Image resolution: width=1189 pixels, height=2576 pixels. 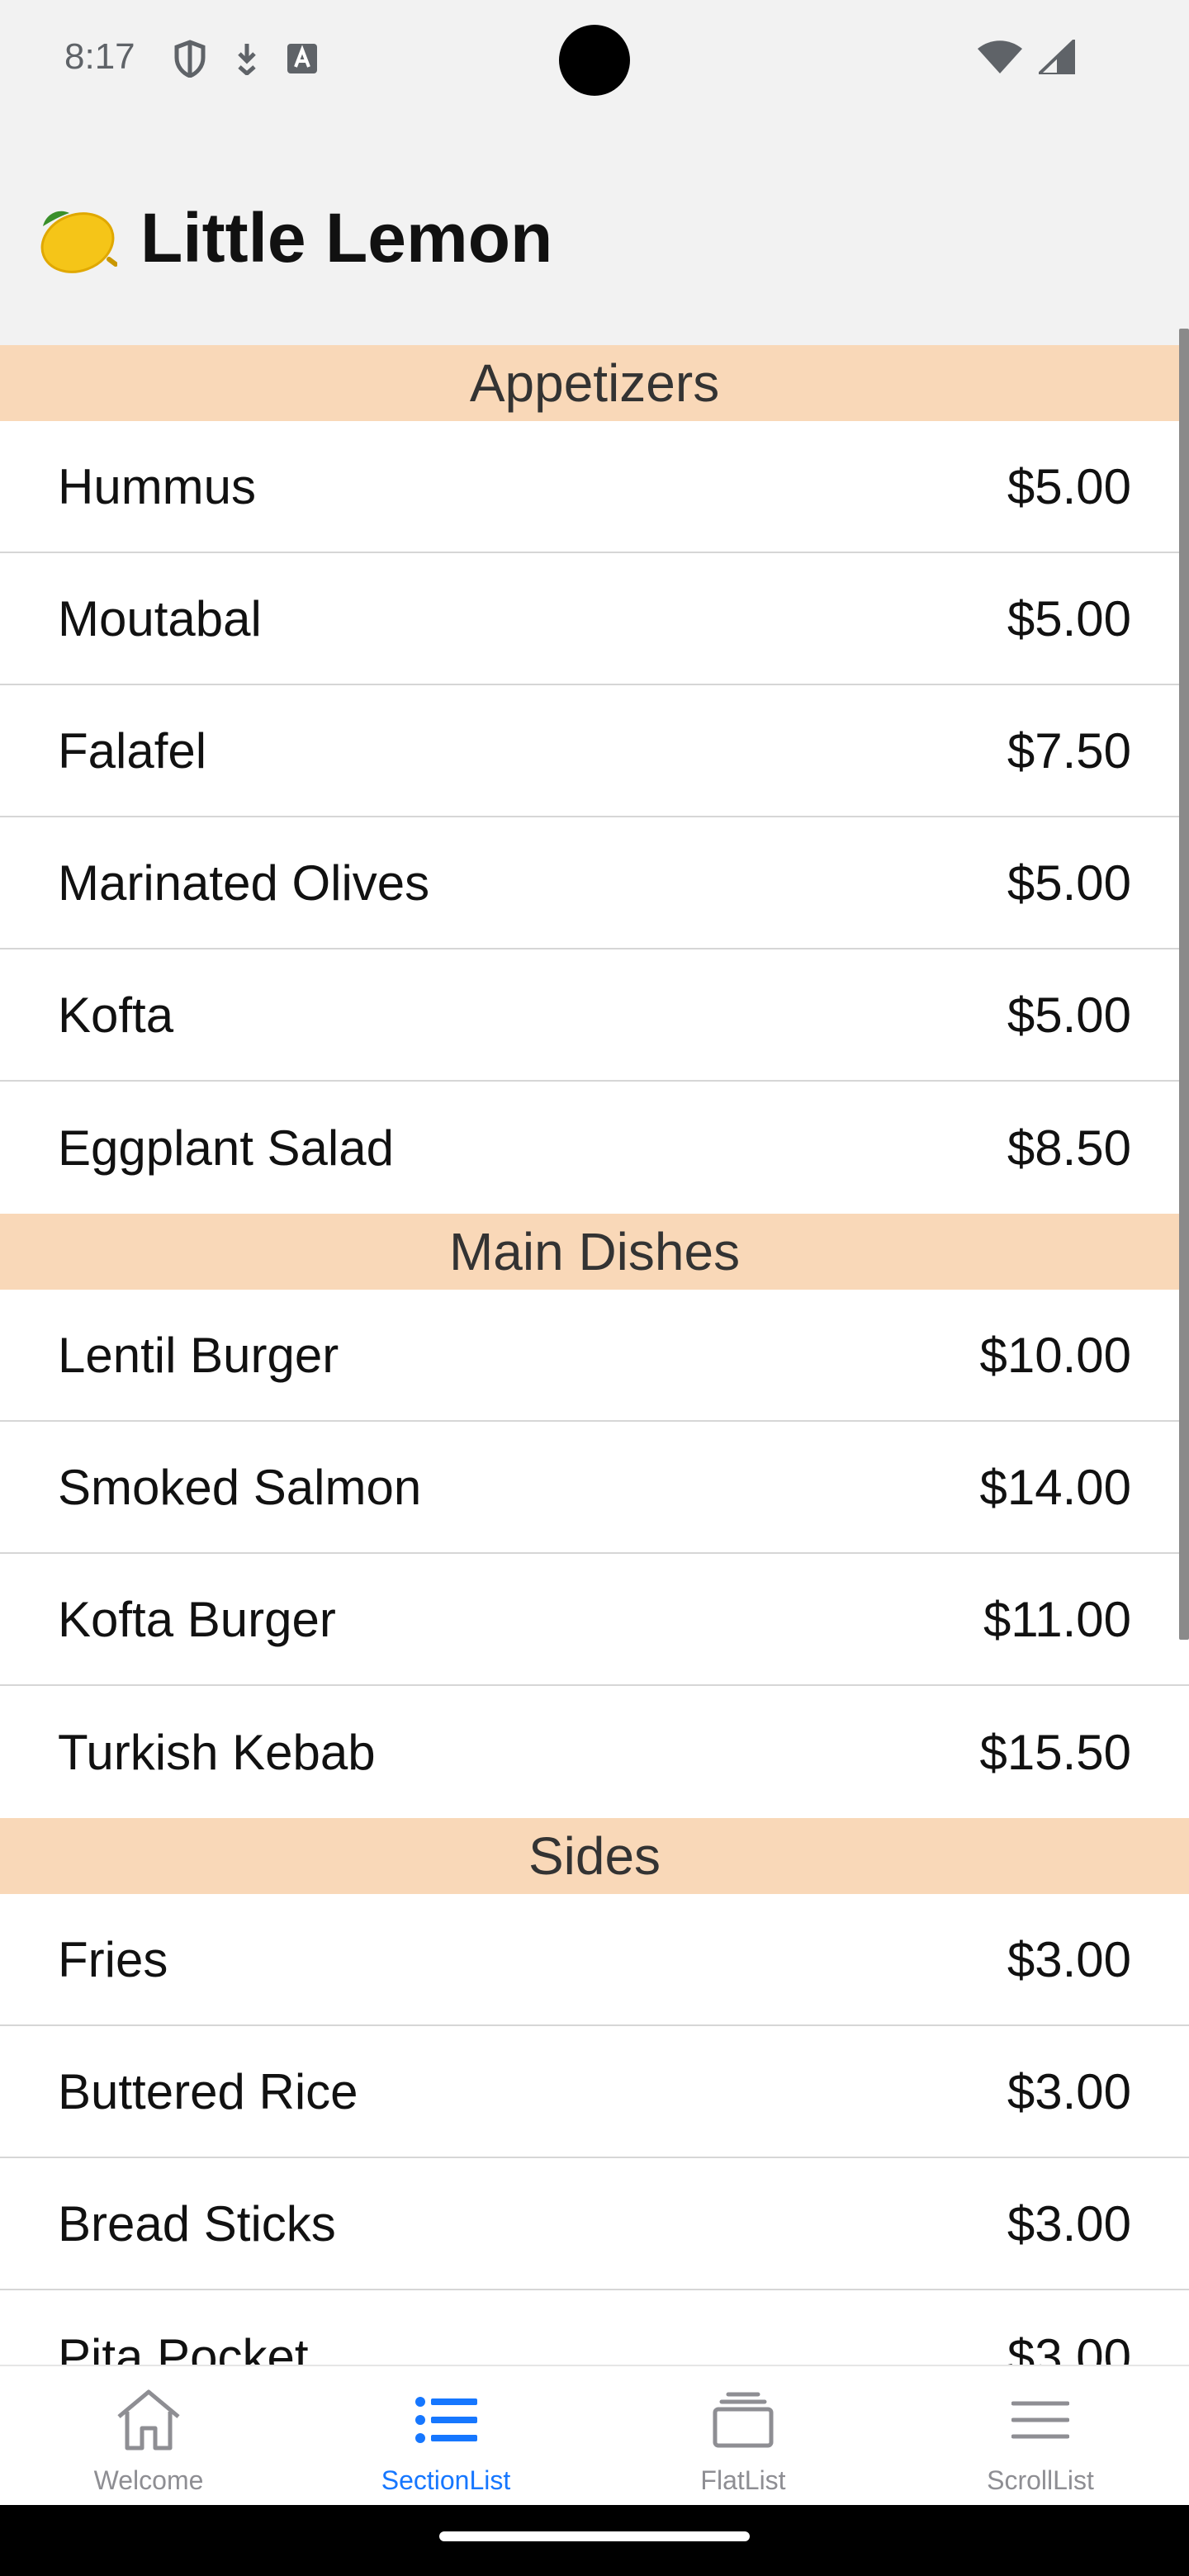 What do you see at coordinates (240, 1487) in the screenshot?
I see `menu-item-name: Smoked Salmon` at bounding box center [240, 1487].